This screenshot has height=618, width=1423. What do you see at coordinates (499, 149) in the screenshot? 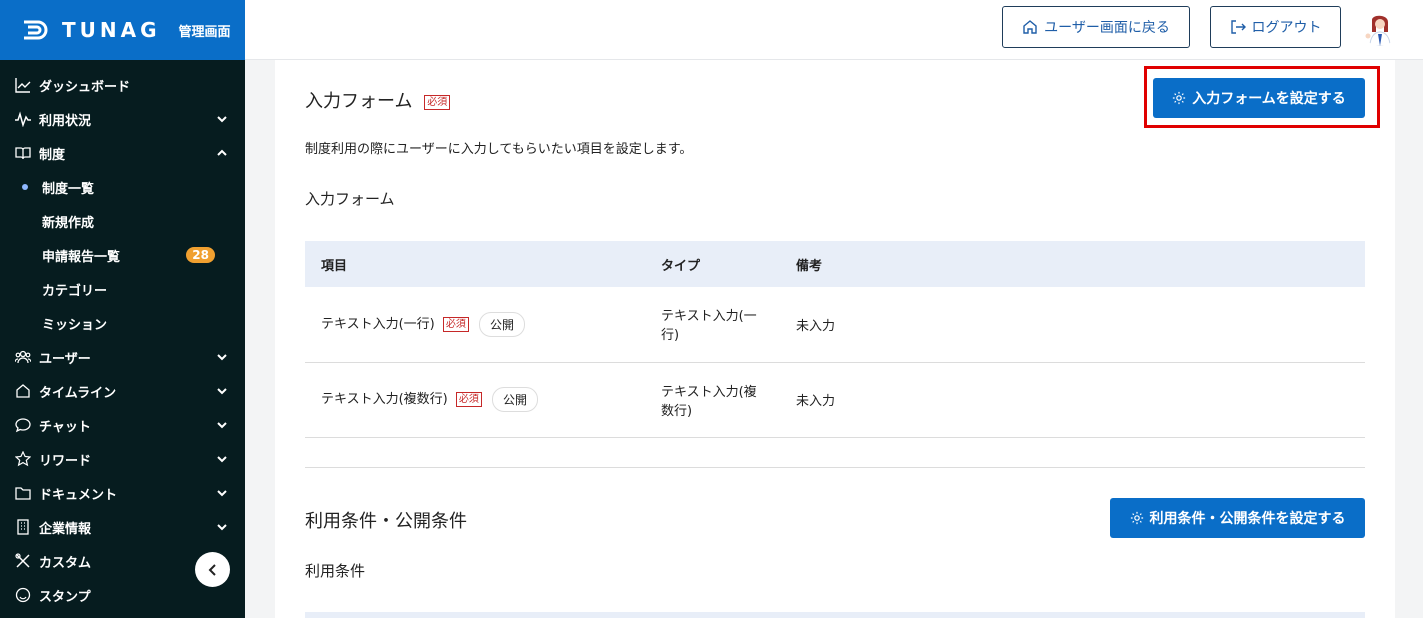
I see `form-description: 制度利用の際にユーザーに入力してもらいたい項目を設定します。` at bounding box center [499, 149].